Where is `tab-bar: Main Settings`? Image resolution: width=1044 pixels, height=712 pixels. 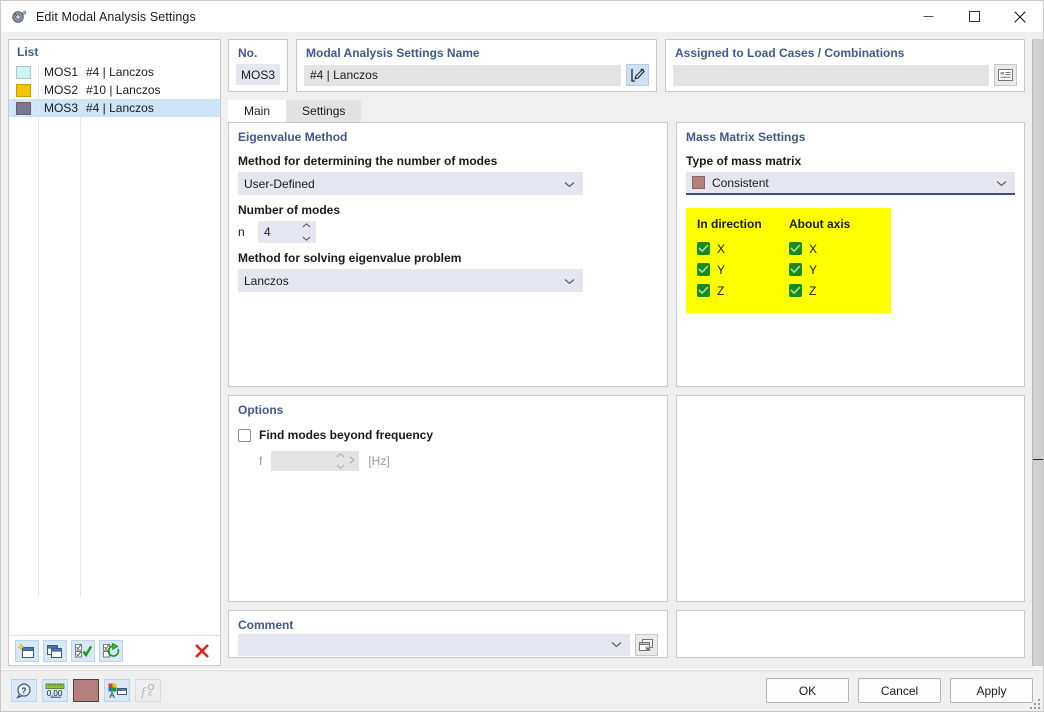 tab-bar: Main Settings is located at coordinates (448, 111).